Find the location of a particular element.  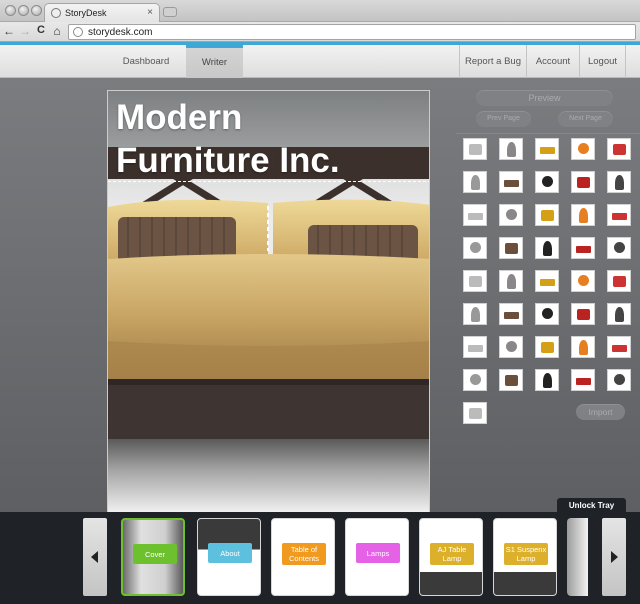

tray-card-label: AJ Table Lamp is located at coordinates (452, 554).